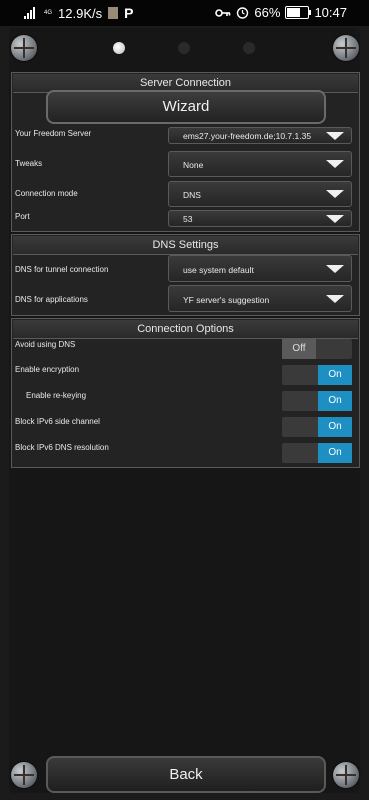 Image resolution: width=369 pixels, height=800 pixels. Describe the element at coordinates (22, 216) in the screenshot. I see `port-label: Port` at that location.